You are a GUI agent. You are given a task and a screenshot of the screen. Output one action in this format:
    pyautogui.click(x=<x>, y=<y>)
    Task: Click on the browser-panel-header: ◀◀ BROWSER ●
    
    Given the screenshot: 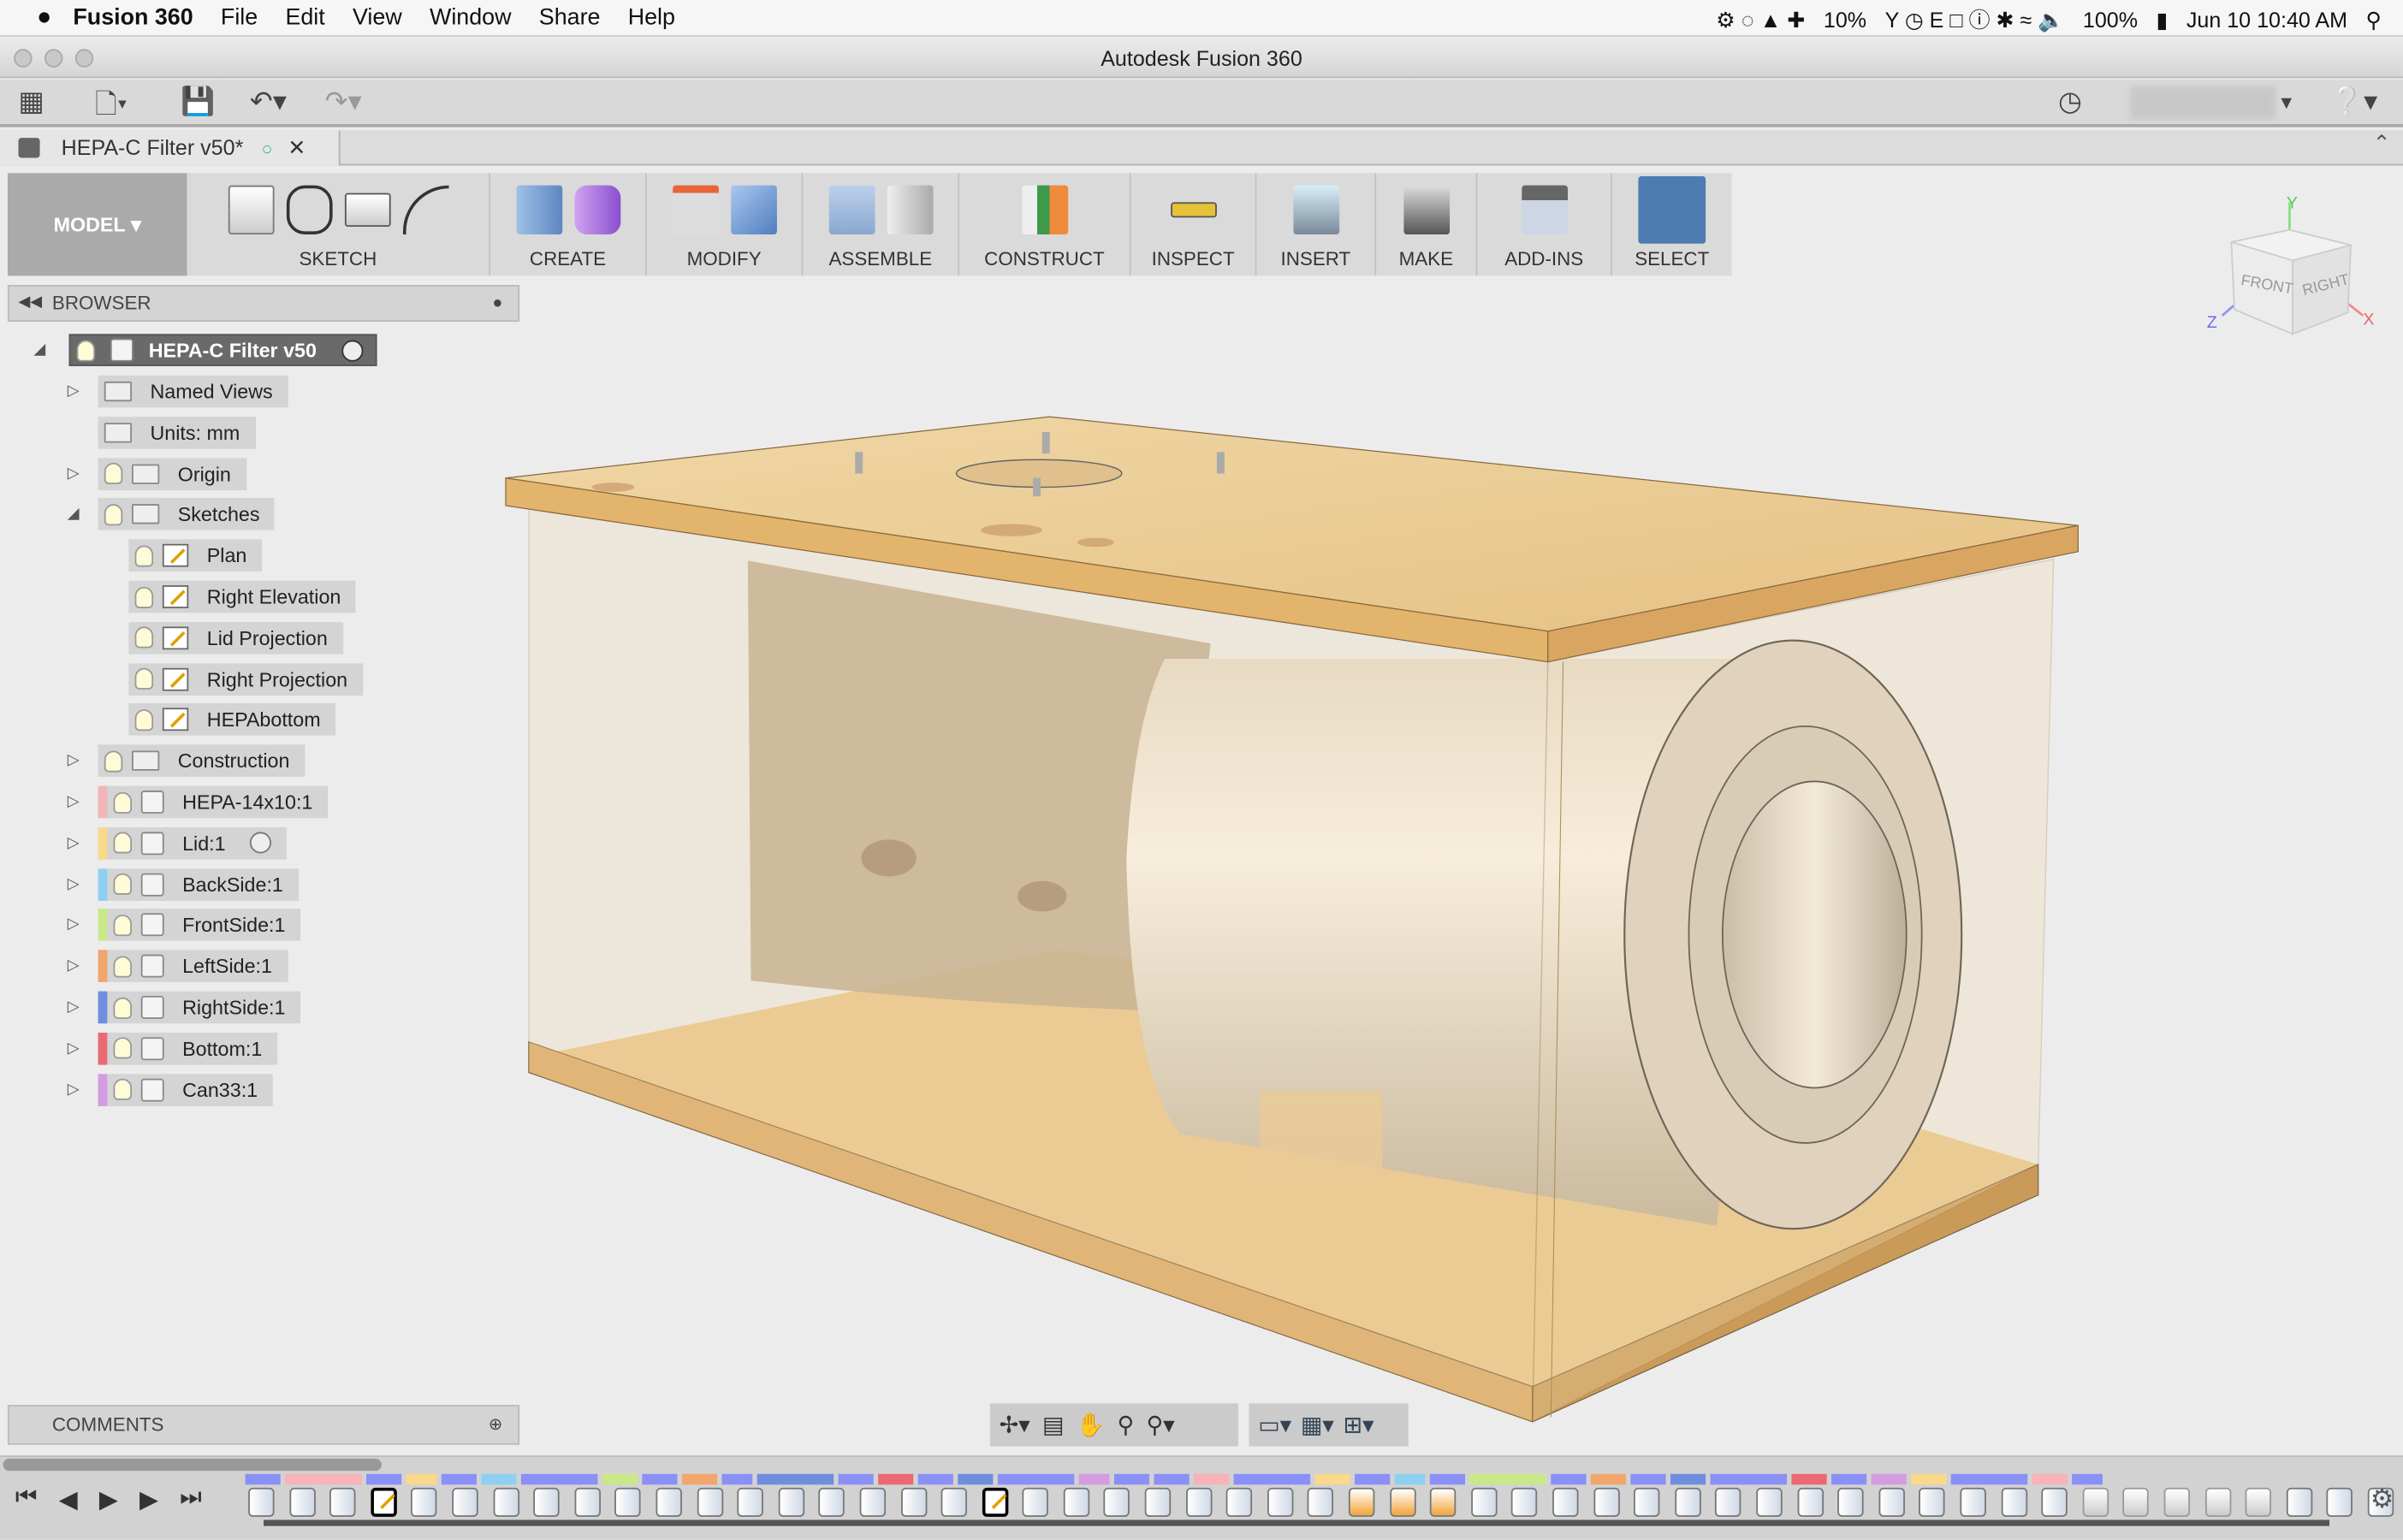 What is the action you would take?
    pyautogui.click(x=263, y=304)
    